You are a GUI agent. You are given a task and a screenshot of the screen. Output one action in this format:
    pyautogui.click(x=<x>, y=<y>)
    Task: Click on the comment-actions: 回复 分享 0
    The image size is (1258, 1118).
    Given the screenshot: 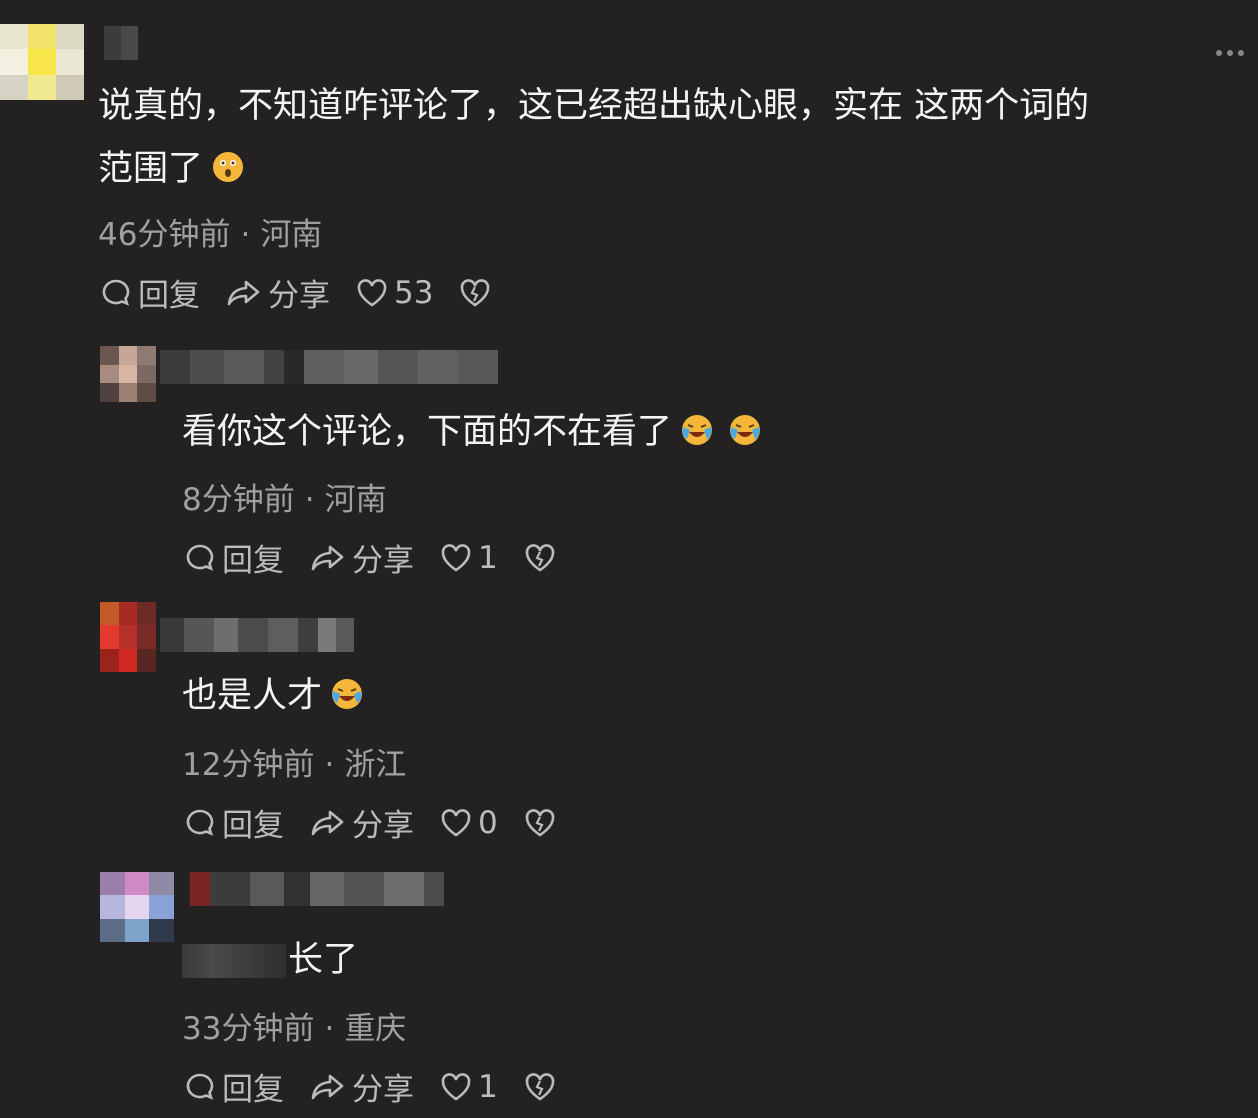 What is the action you would take?
    pyautogui.click(x=386, y=822)
    